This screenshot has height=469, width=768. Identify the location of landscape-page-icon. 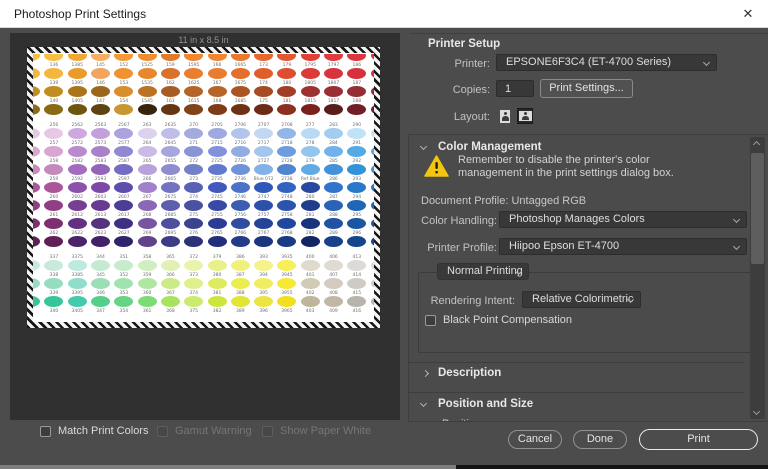
(525, 116).